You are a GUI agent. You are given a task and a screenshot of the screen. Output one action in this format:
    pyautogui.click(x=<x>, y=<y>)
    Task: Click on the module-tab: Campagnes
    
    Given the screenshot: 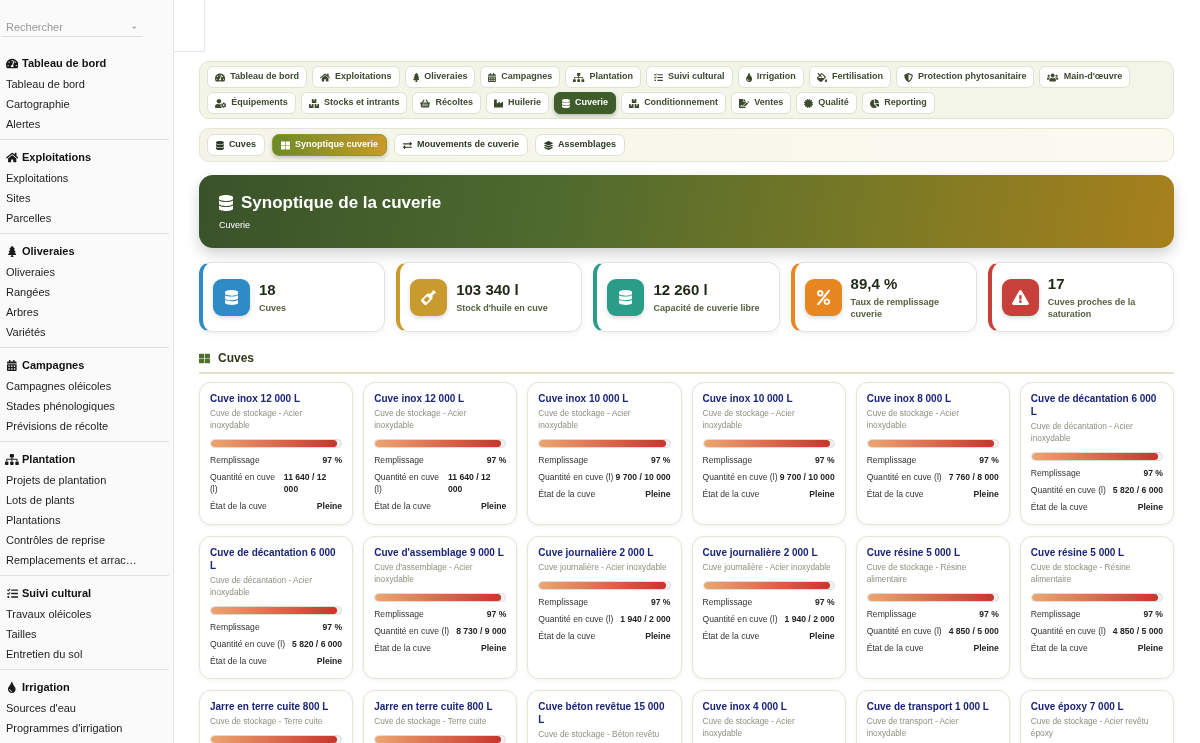 What is the action you would take?
    pyautogui.click(x=520, y=77)
    